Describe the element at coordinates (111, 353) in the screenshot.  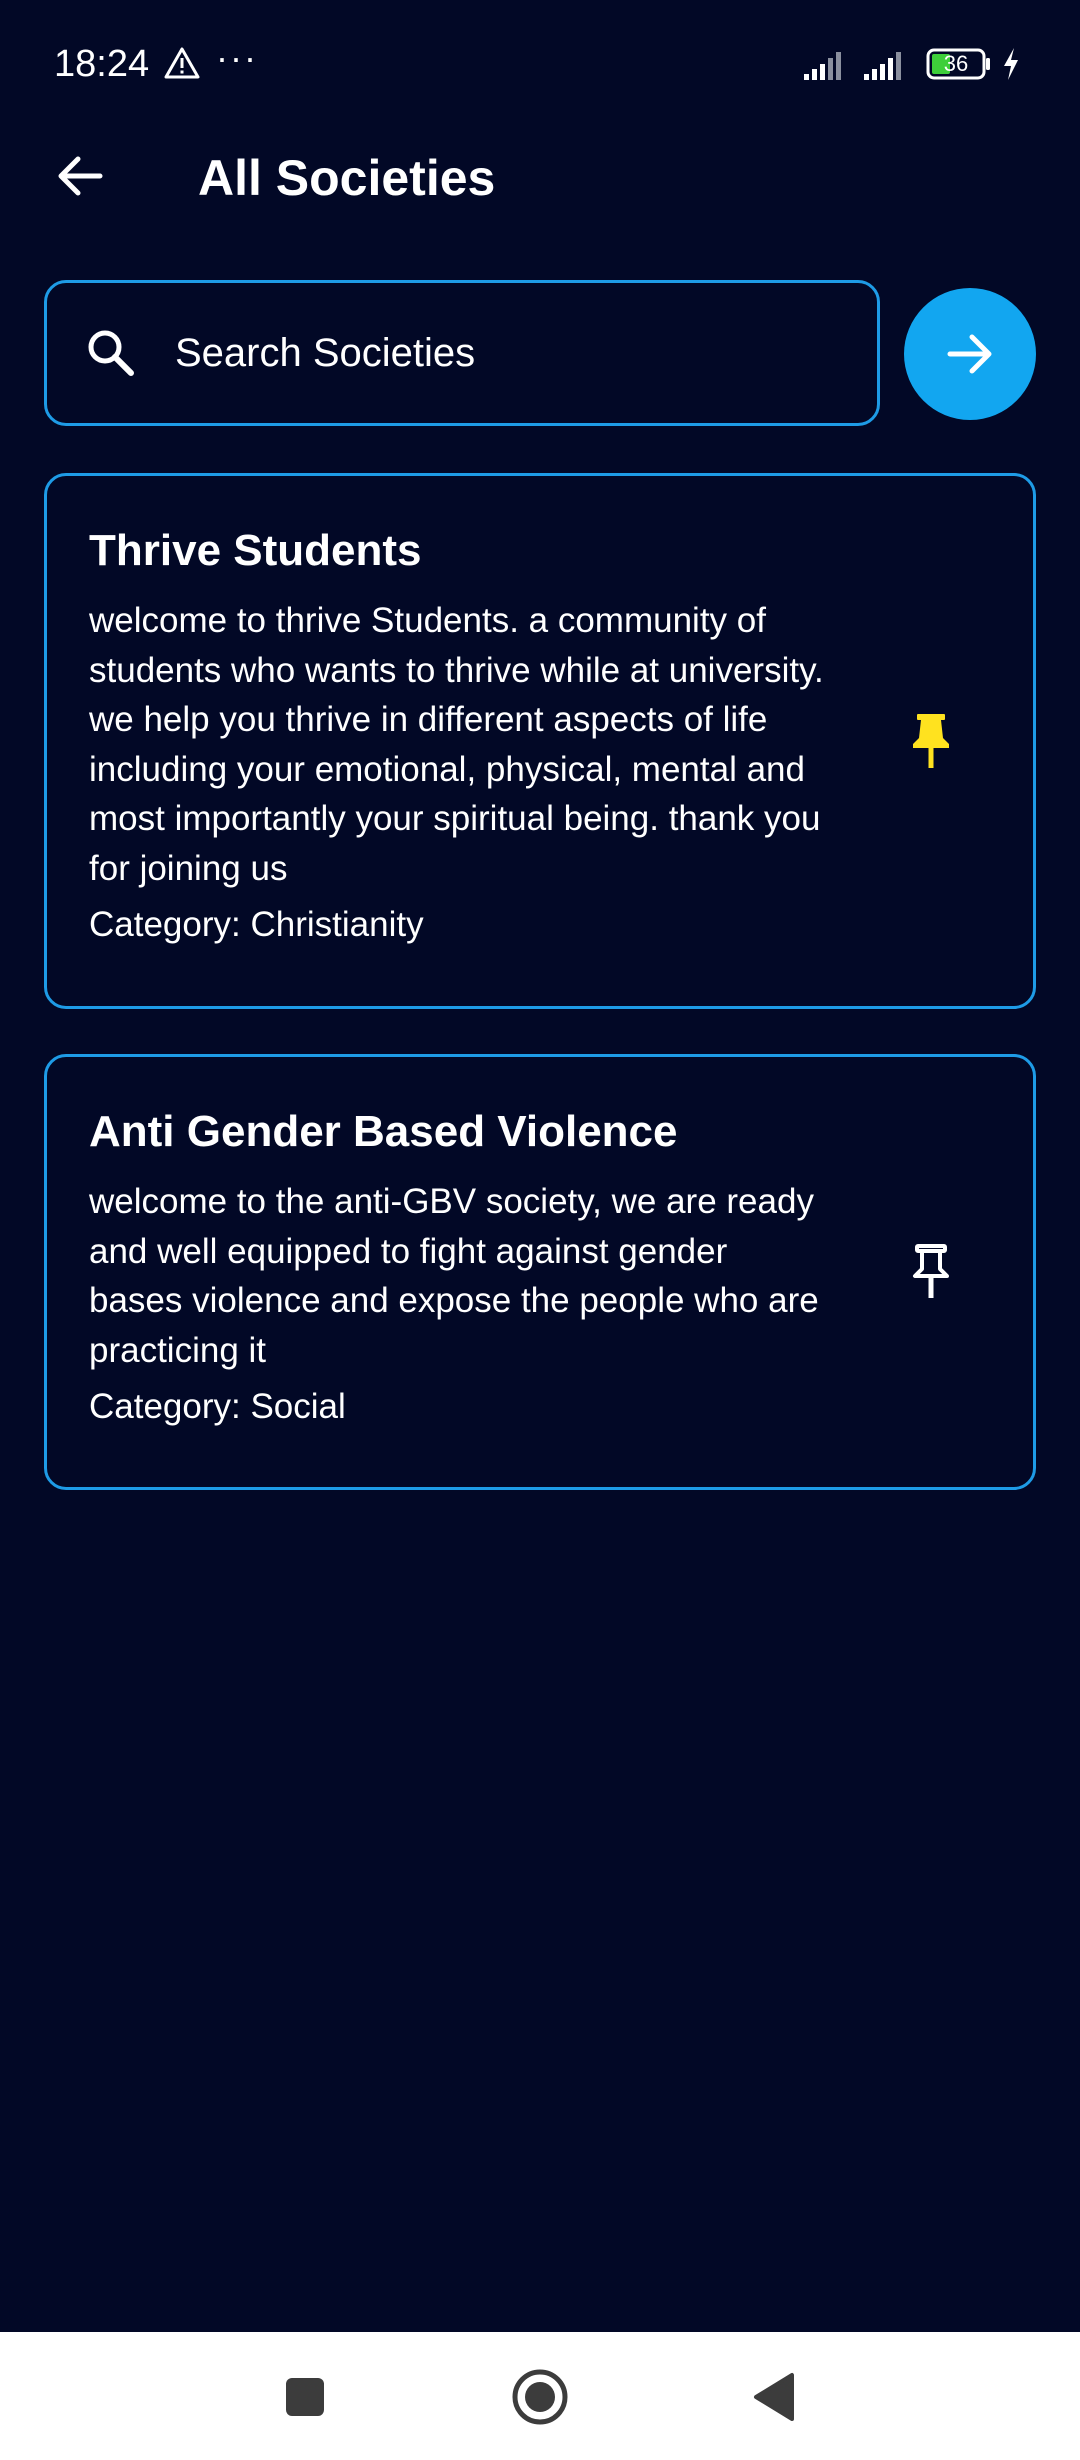
I see `search-icon` at that location.